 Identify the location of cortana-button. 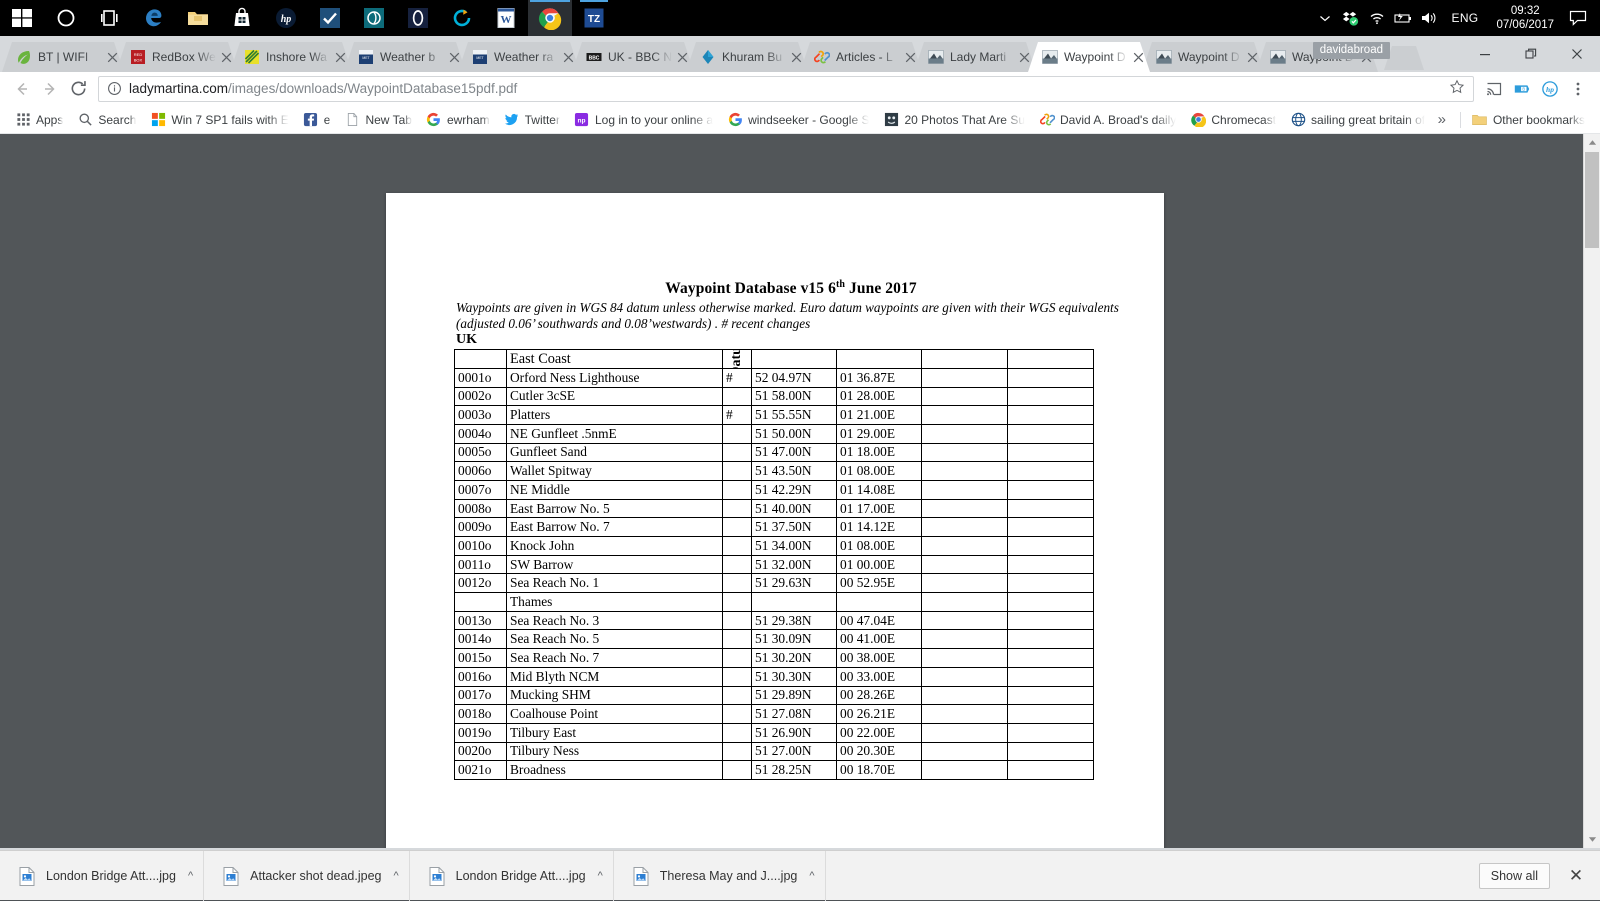
(66, 18).